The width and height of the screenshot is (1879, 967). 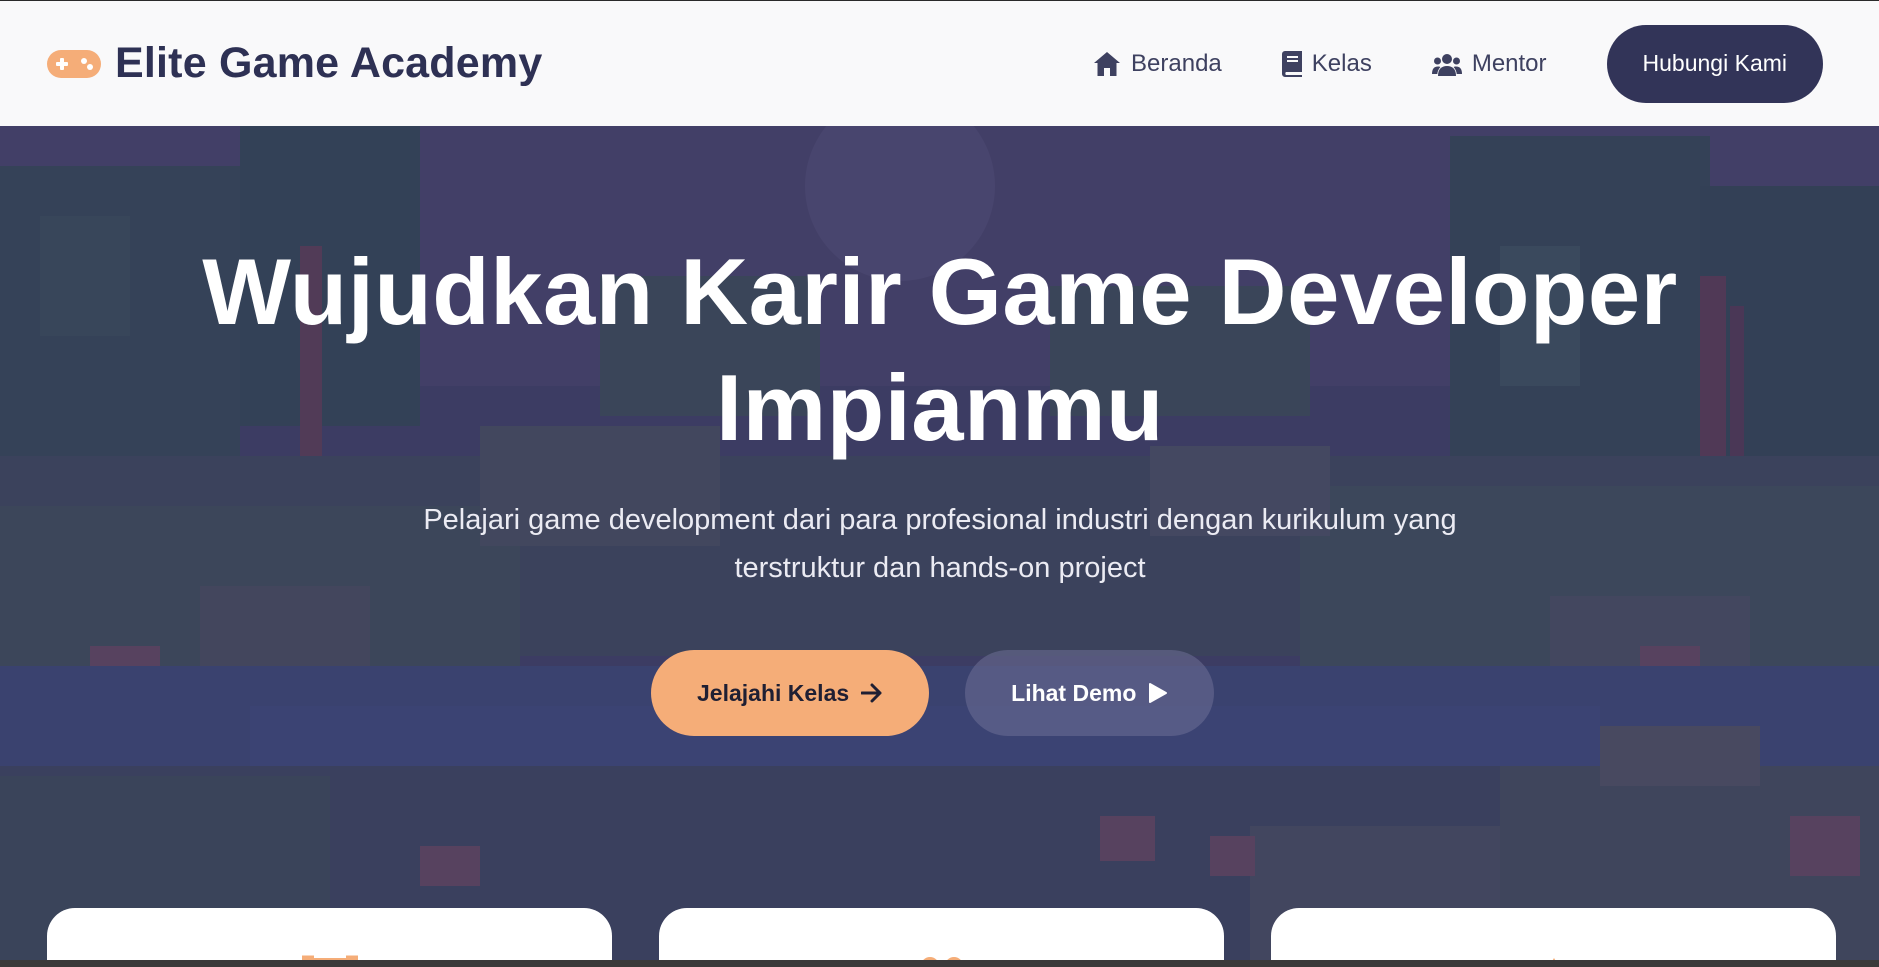 What do you see at coordinates (1074, 692) in the screenshot?
I see `watch-demo-label: Lihat Demo` at bounding box center [1074, 692].